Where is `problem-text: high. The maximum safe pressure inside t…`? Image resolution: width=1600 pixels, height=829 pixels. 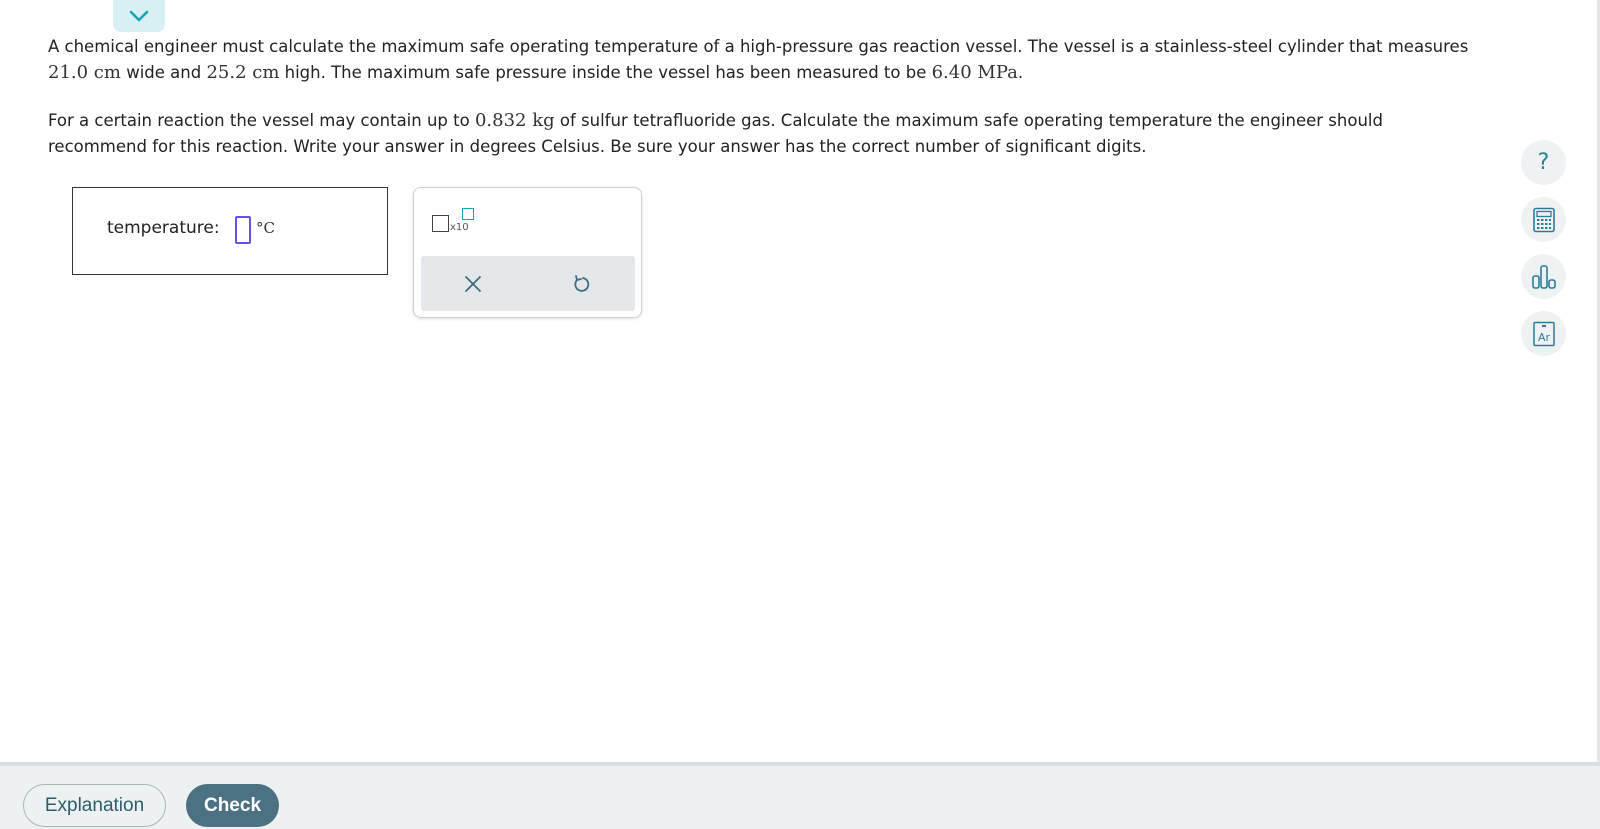 problem-text: high. The maximum safe pressure inside t… is located at coordinates (605, 72).